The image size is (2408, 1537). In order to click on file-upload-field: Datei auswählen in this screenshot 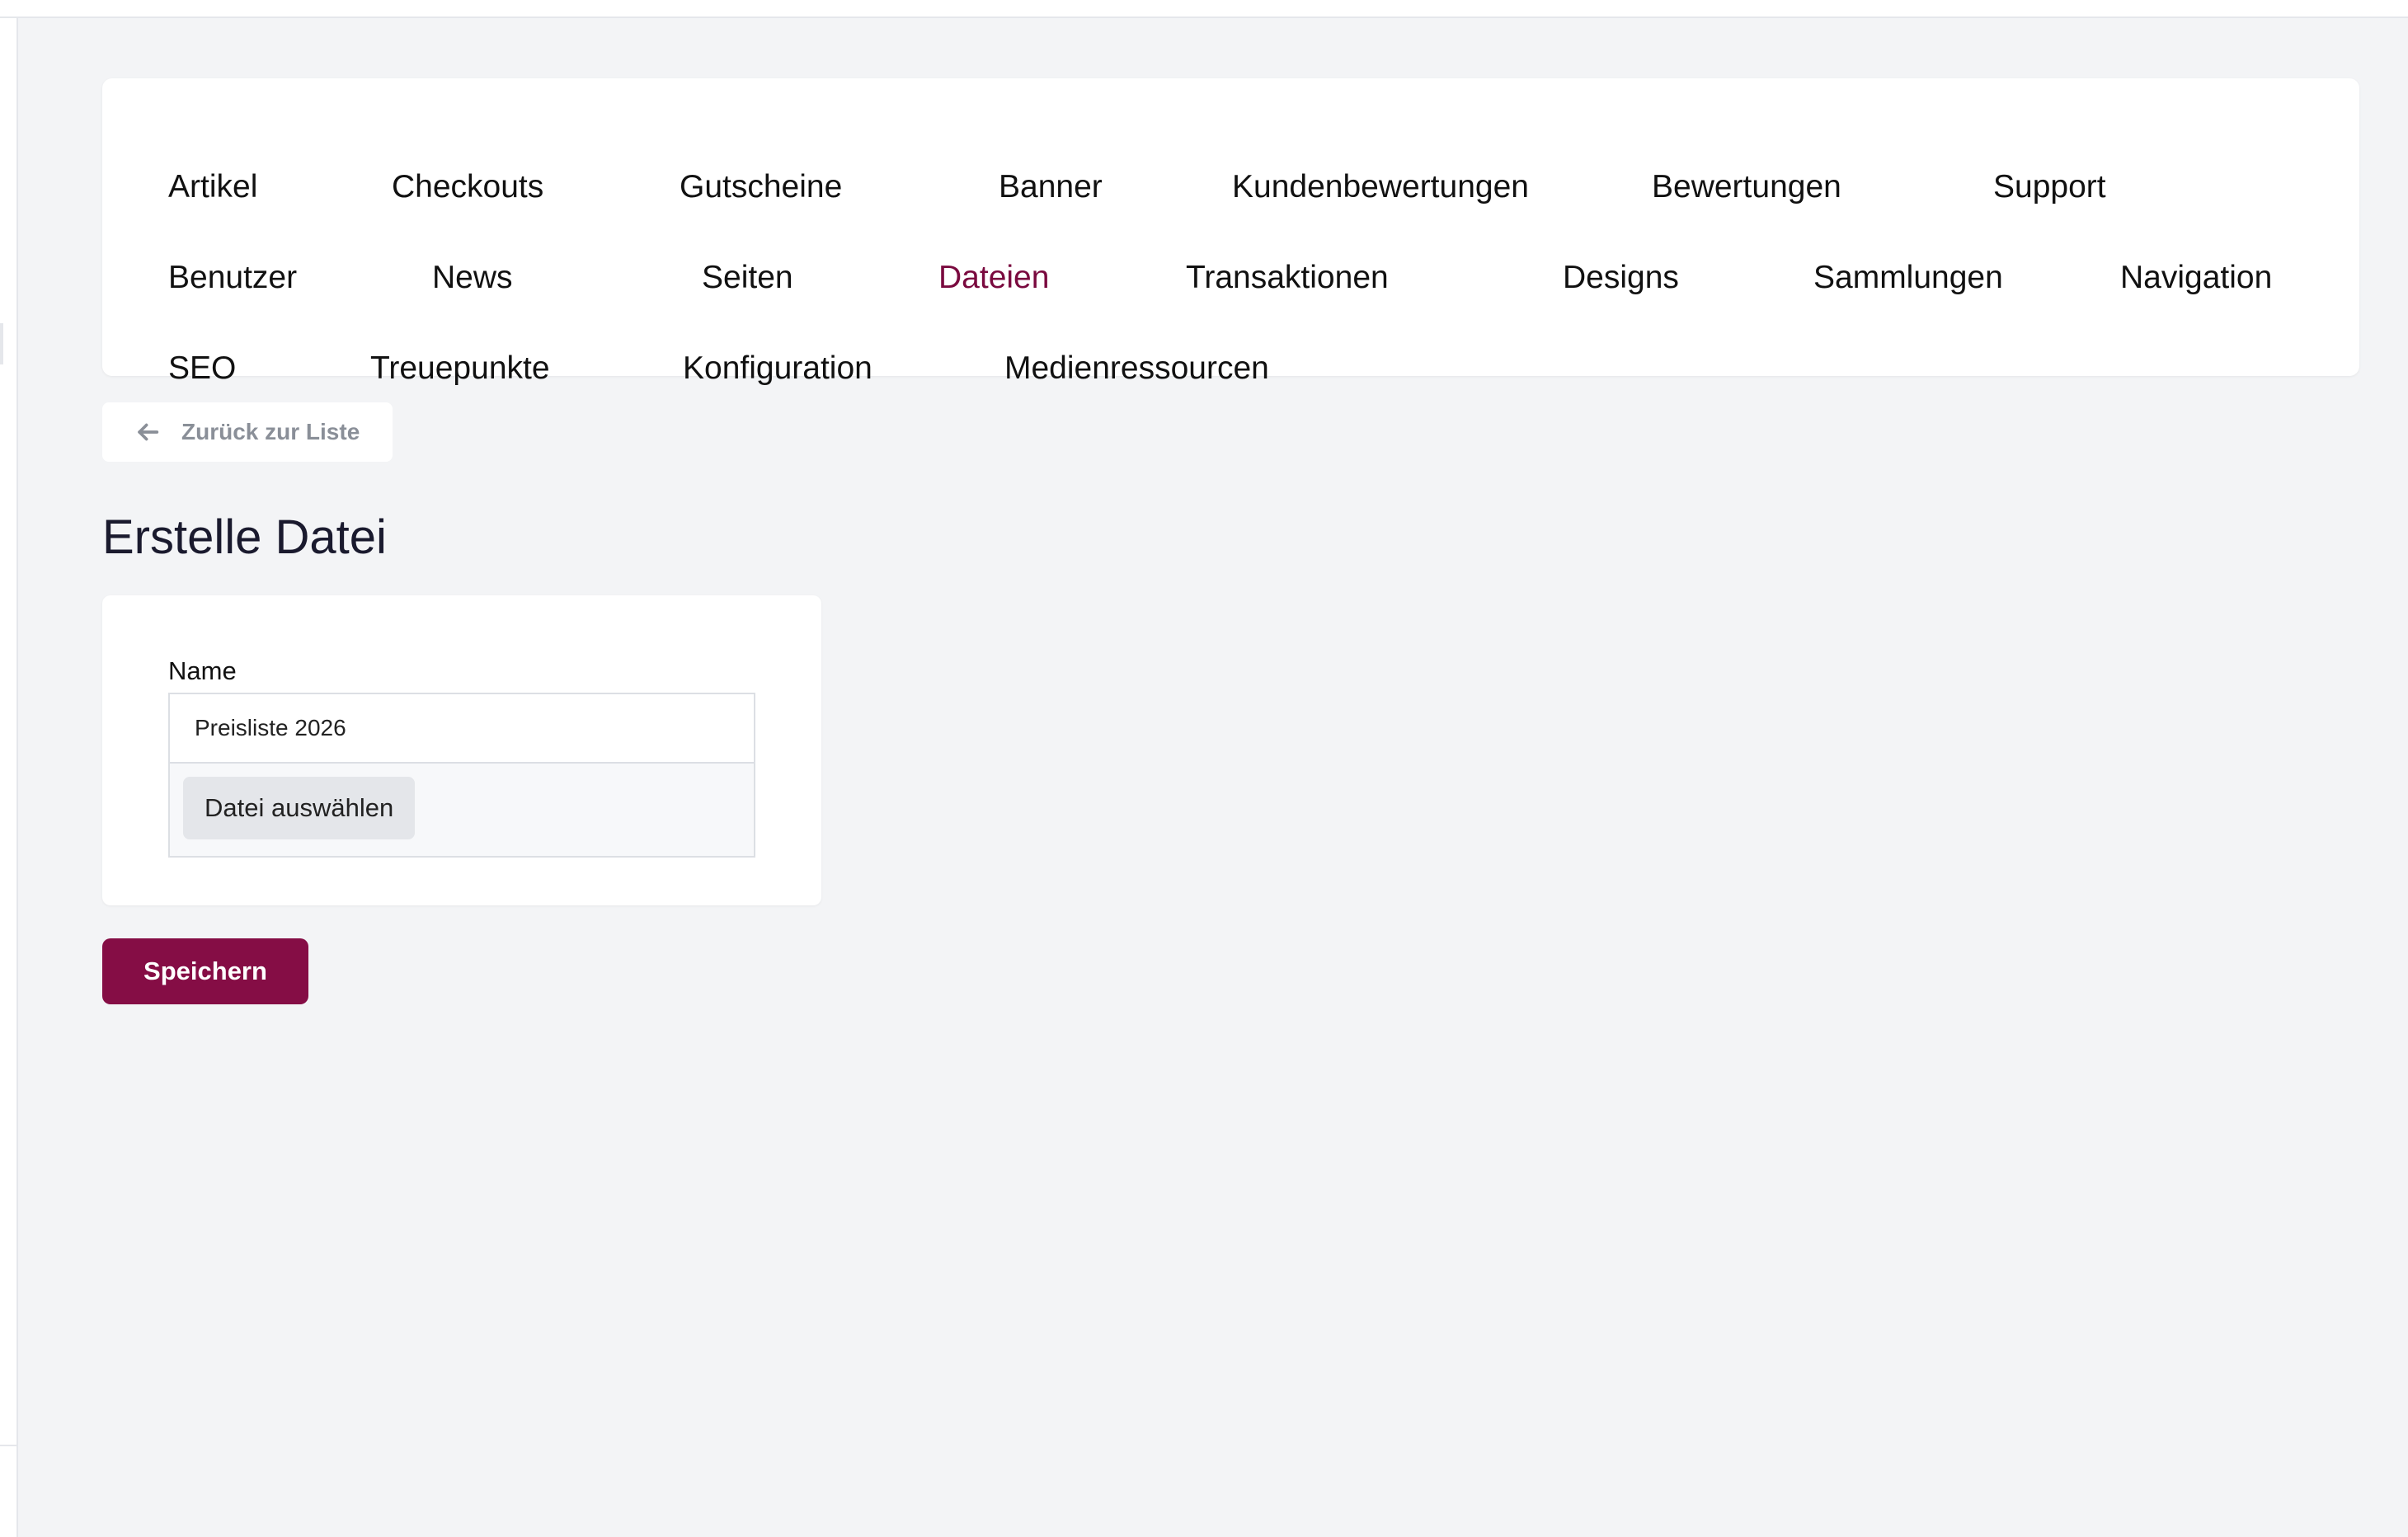, I will do `click(461, 811)`.